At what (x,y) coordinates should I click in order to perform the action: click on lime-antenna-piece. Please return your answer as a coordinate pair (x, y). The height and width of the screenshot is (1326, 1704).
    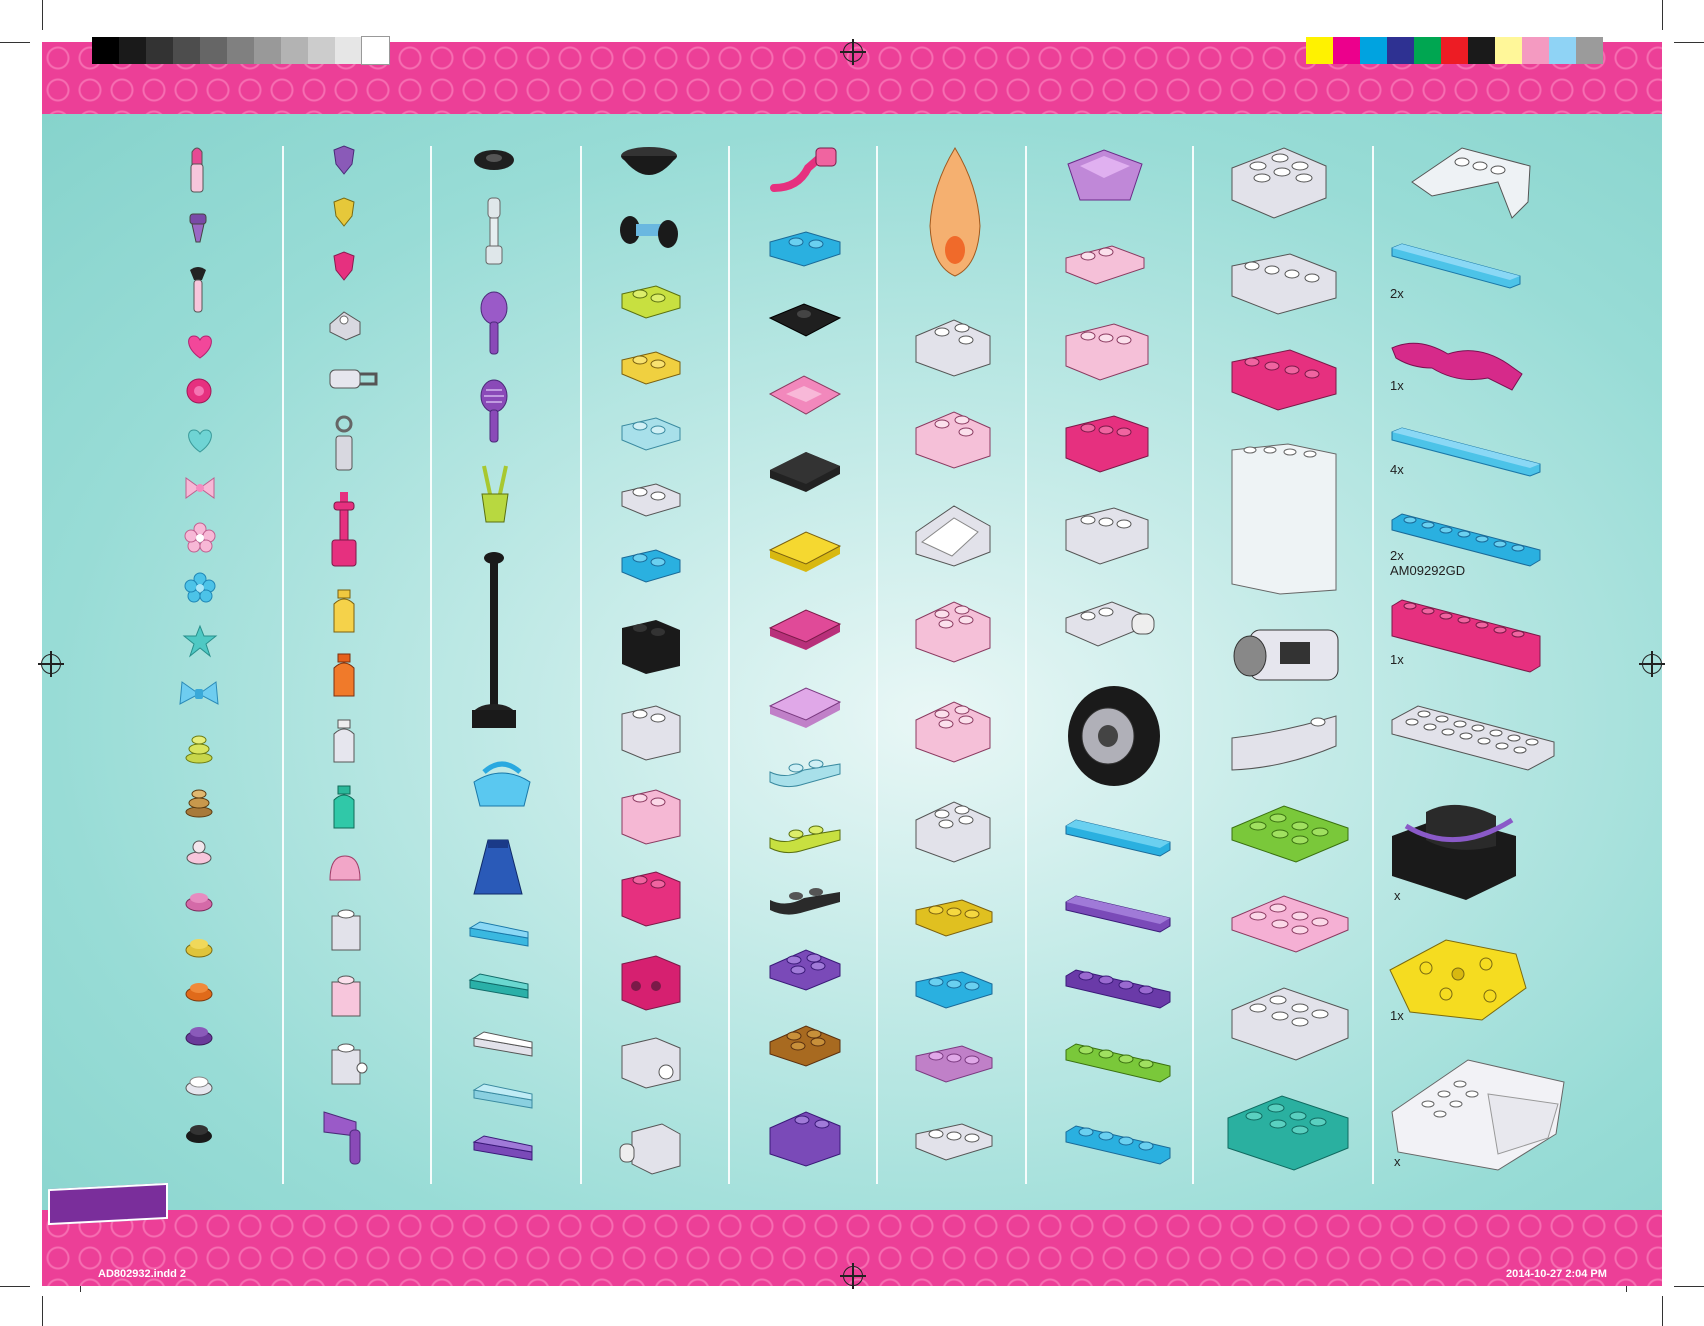
    Looking at the image, I should click on (495, 494).